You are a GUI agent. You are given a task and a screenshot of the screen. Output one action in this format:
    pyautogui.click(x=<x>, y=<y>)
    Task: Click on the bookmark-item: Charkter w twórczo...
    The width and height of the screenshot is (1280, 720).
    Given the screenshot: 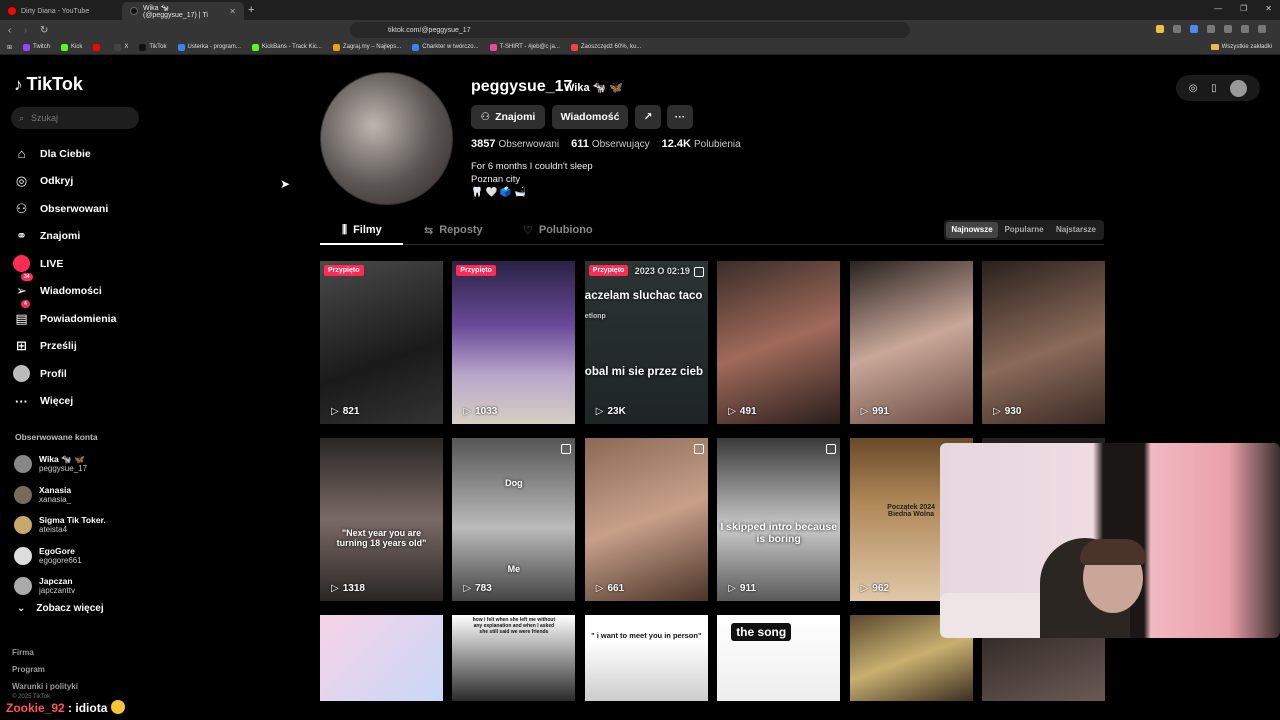 What is the action you would take?
    pyautogui.click(x=445, y=47)
    